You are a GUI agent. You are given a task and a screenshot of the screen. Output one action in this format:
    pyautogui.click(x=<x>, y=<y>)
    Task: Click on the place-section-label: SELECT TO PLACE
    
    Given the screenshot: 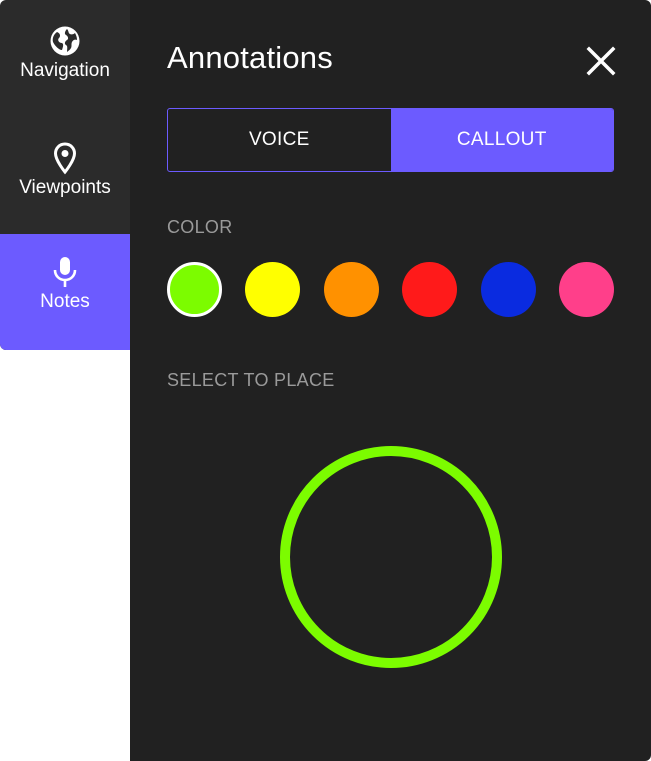 What is the action you would take?
    pyautogui.click(x=251, y=380)
    